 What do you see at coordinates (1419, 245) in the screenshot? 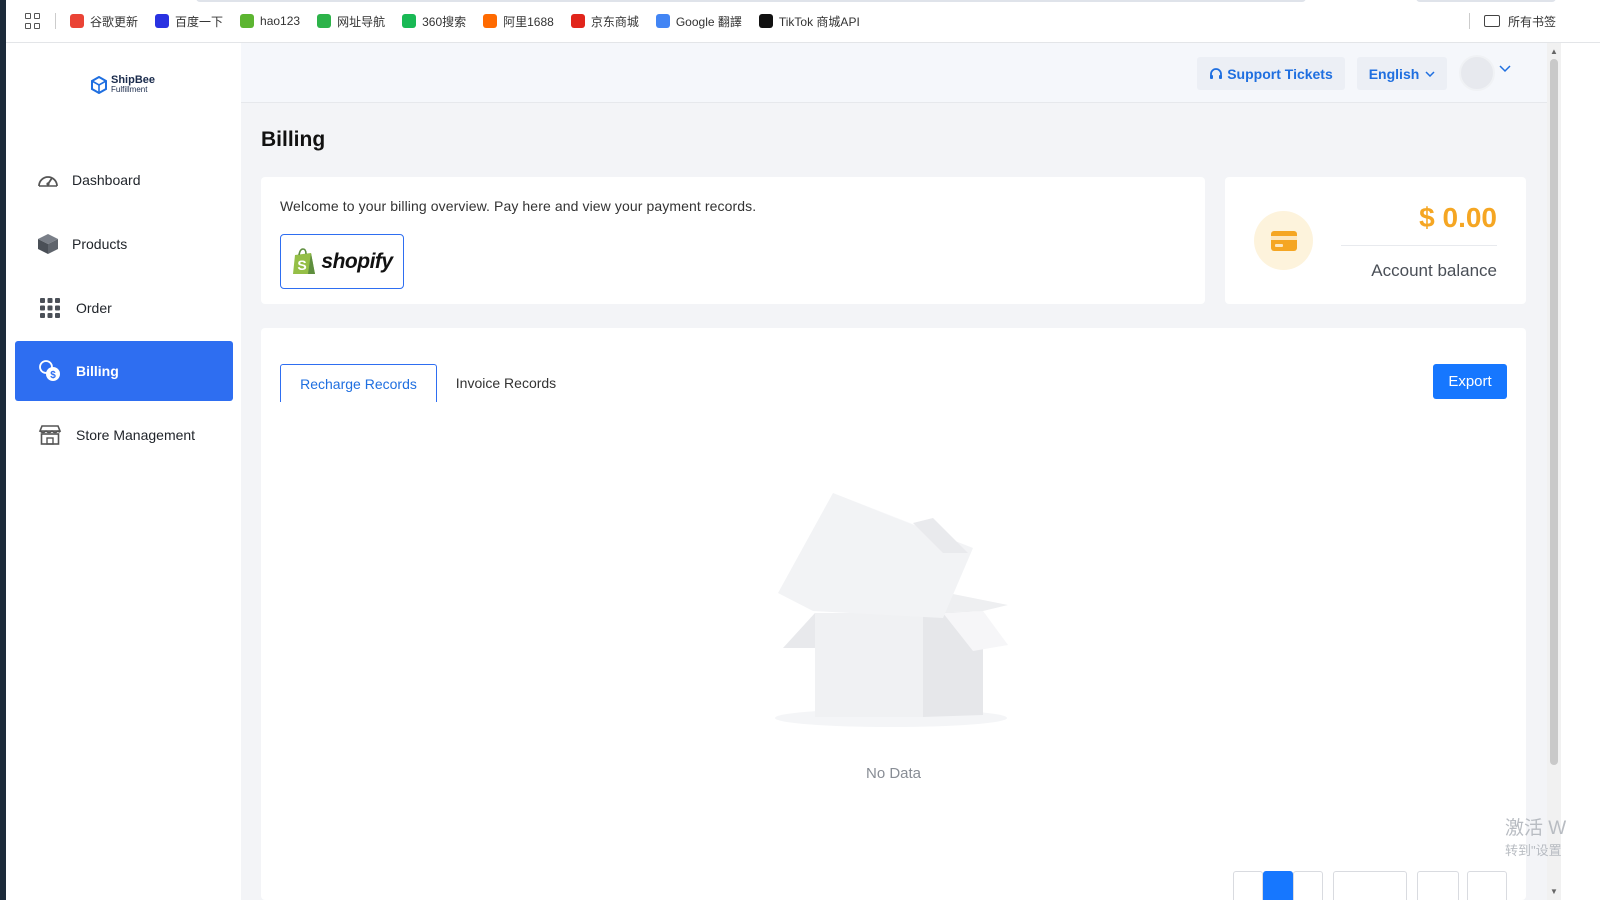
I see `balance-divider` at bounding box center [1419, 245].